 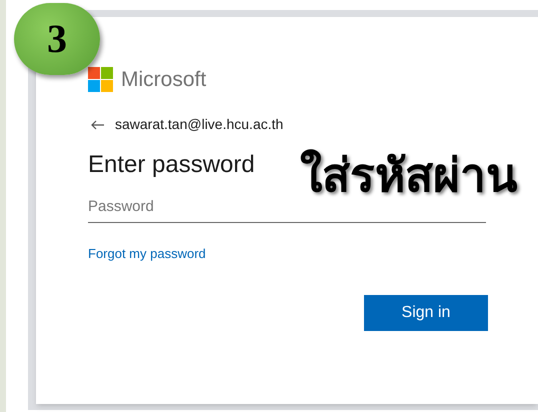 What do you see at coordinates (287, 207) in the screenshot?
I see `password-field: Password` at bounding box center [287, 207].